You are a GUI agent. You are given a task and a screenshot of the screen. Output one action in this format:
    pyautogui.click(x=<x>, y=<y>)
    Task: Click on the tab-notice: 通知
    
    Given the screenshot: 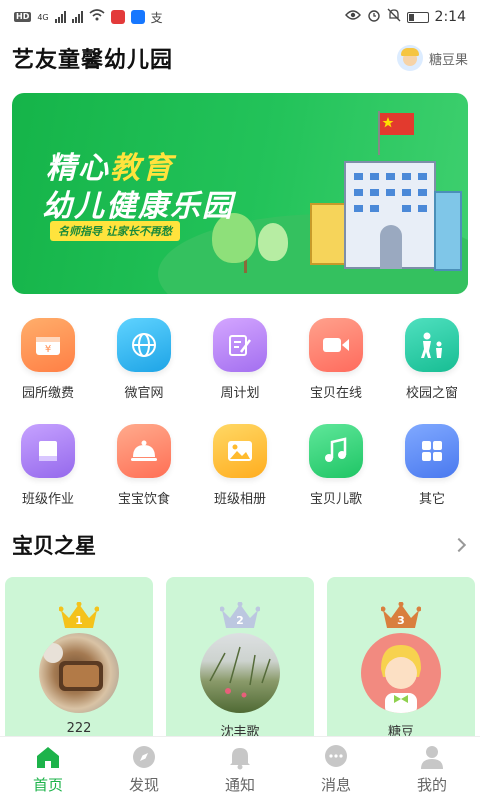 What is the action you would take?
    pyautogui.click(x=240, y=768)
    